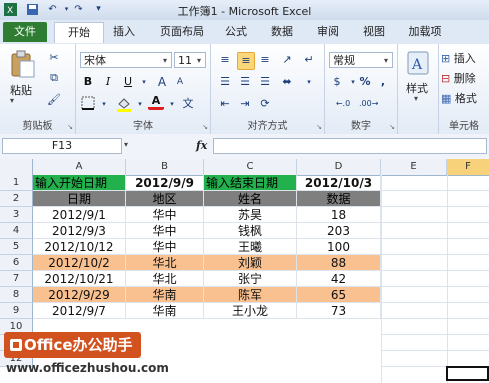  What do you see at coordinates (361, 60) in the screenshot?
I see `number-format-select: 常规 ▾` at bounding box center [361, 60].